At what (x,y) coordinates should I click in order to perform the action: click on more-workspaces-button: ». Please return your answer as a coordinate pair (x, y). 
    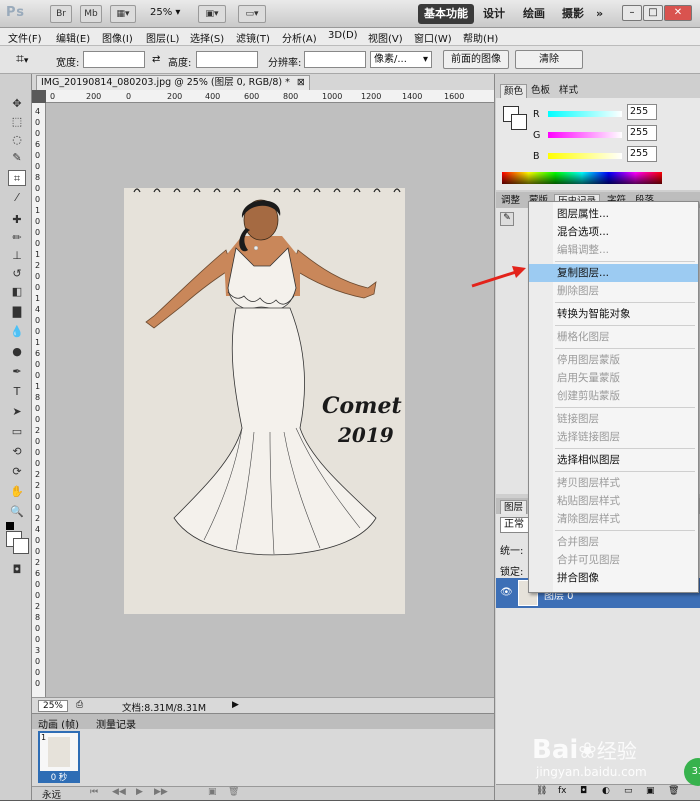
    Looking at the image, I should click on (599, 14).